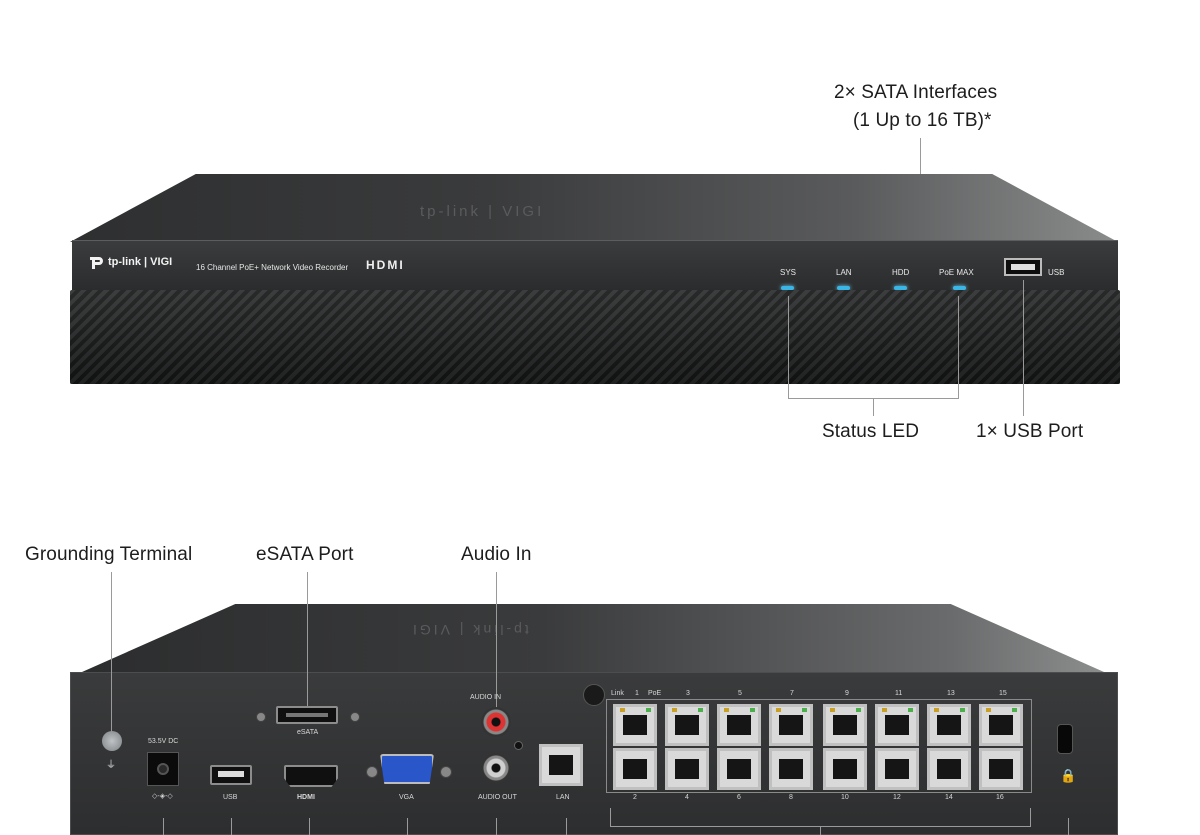 The image size is (1200, 835). I want to click on status-led-callout: Status LED, so click(871, 431).